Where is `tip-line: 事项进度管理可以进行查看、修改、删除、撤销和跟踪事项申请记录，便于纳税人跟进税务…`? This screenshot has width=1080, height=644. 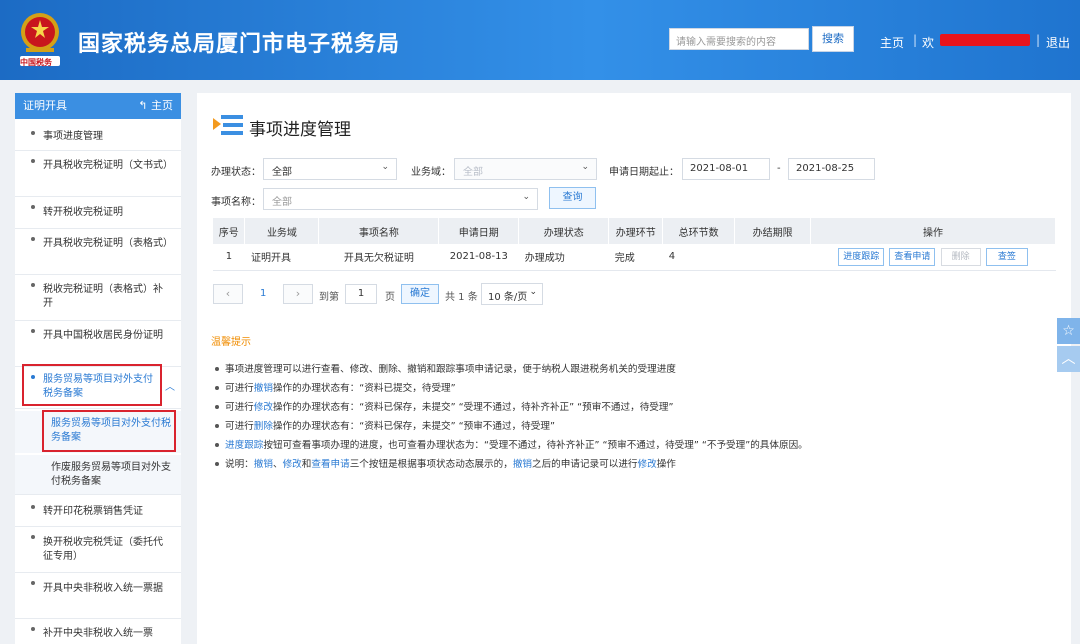
tip-line: 事项进度管理可以进行查看、修改、删除、撤销和跟踪事项申请记录，便于纳税人跟进税务… is located at coordinates (444, 368).